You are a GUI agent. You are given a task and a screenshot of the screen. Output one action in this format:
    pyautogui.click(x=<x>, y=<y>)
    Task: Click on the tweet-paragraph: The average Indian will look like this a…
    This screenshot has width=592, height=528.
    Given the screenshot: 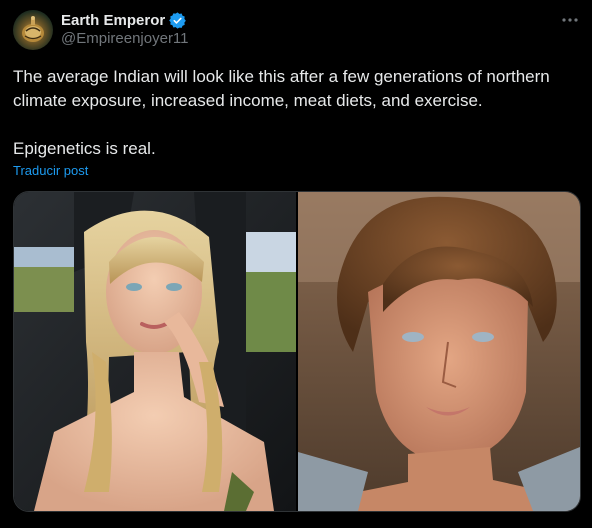 What is the action you would take?
    pyautogui.click(x=281, y=88)
    